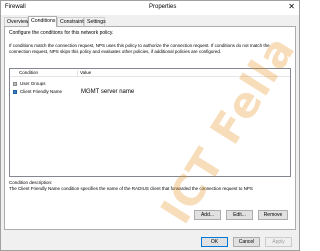 The height and width of the screenshot is (251, 320). What do you see at coordinates (278, 242) in the screenshot?
I see `apply-button: Apply` at bounding box center [278, 242].